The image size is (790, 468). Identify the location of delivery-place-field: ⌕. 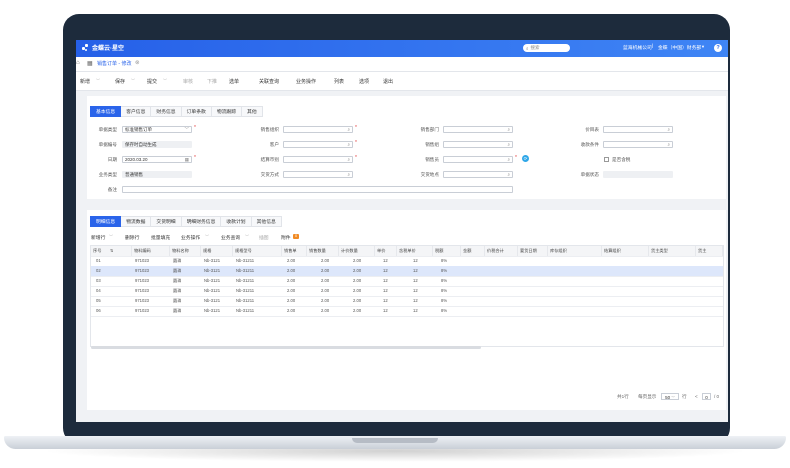
(478, 174).